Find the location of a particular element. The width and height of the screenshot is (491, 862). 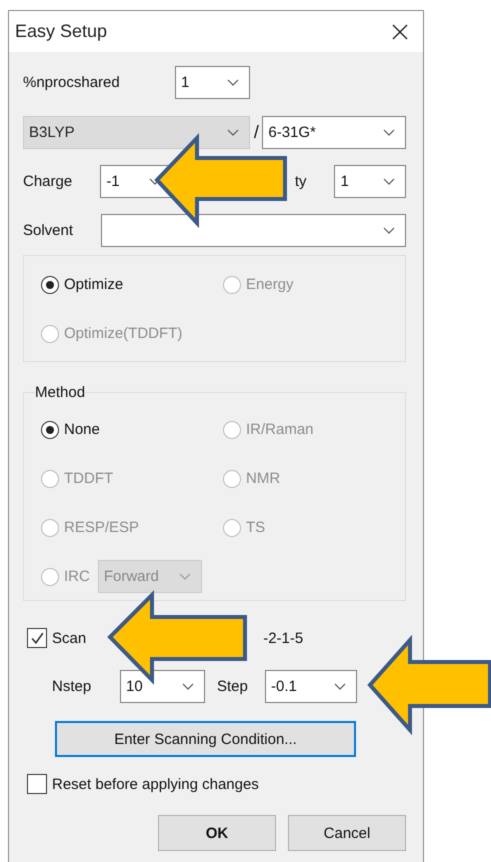

nstep-label: Nstep is located at coordinates (72, 686).